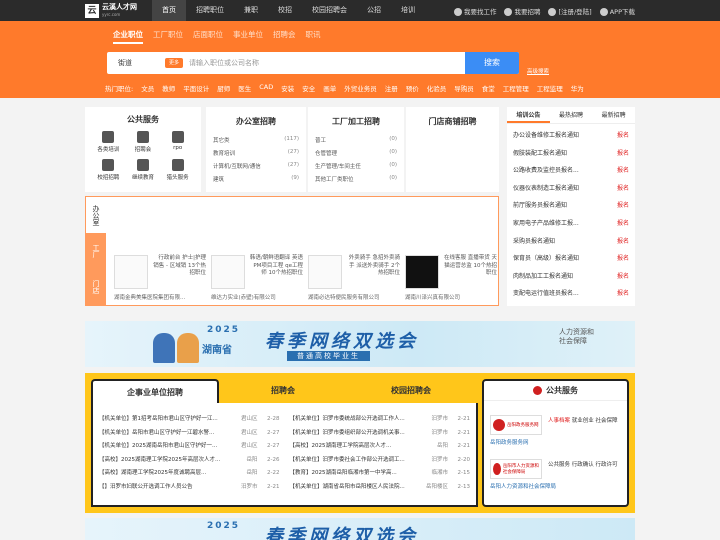  Describe the element at coordinates (380, 488) in the screenshot. I see `recruit-row: 【机关单位】湖南省岳阳市岳阳楼区人民法院... 岳阳楼区 2-13` at that location.